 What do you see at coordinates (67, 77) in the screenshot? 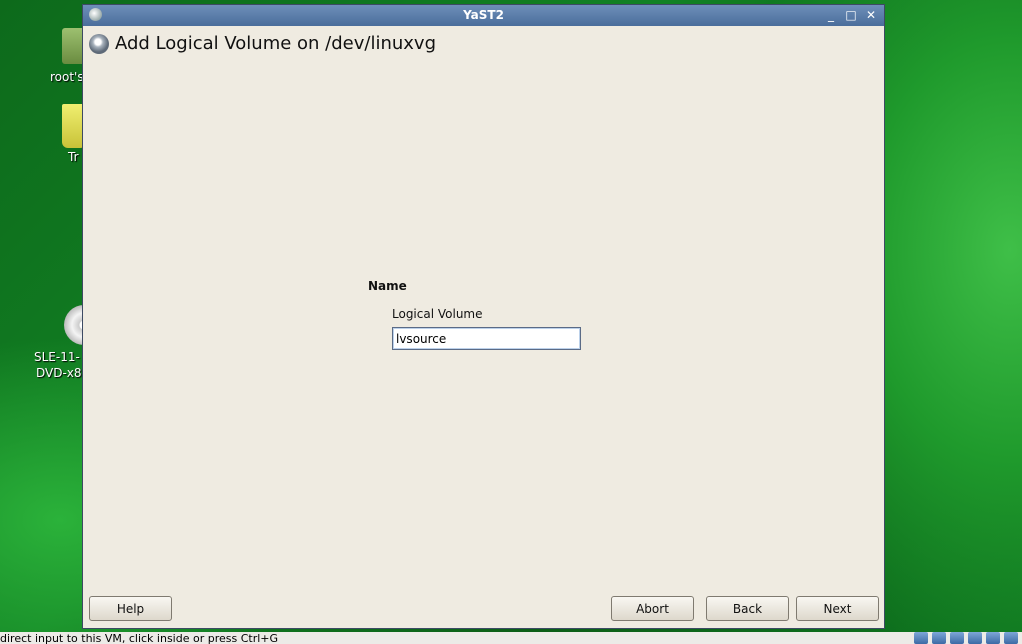
I see `desktop-icon-home-label: root's` at bounding box center [67, 77].